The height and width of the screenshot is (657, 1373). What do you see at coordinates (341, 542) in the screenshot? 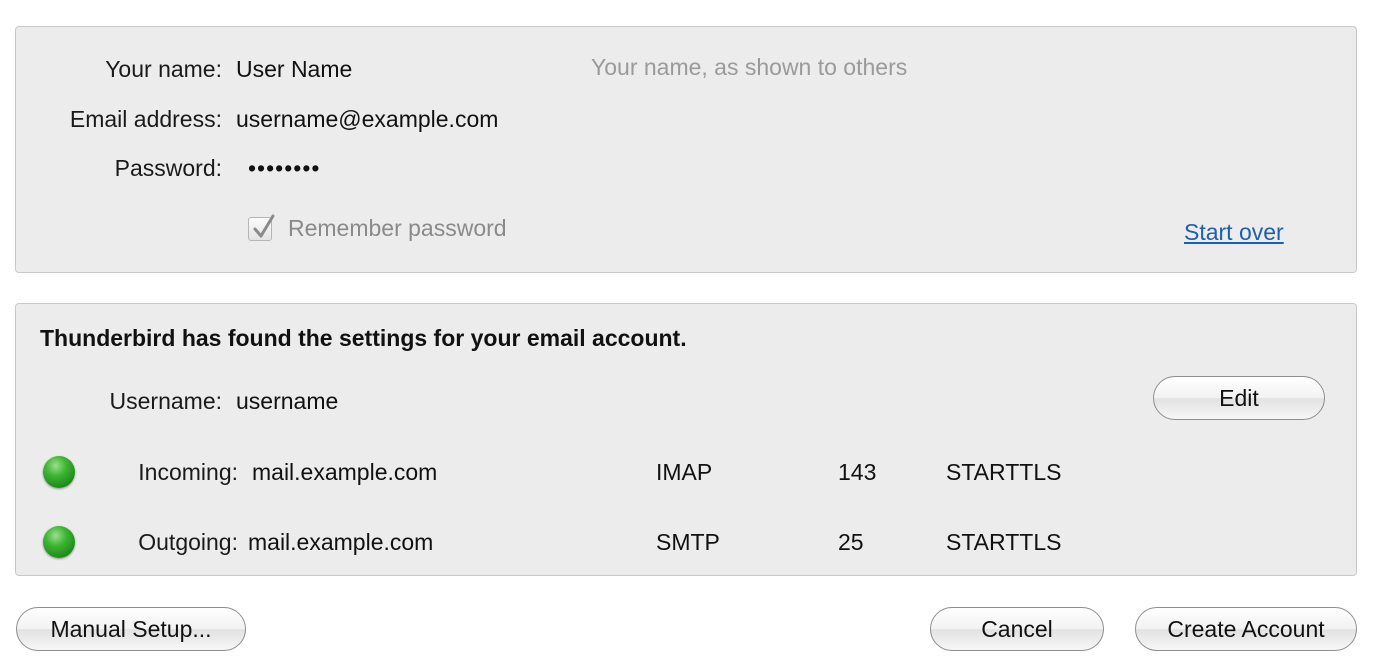
I see `outgoing-server: mail.example.com` at bounding box center [341, 542].